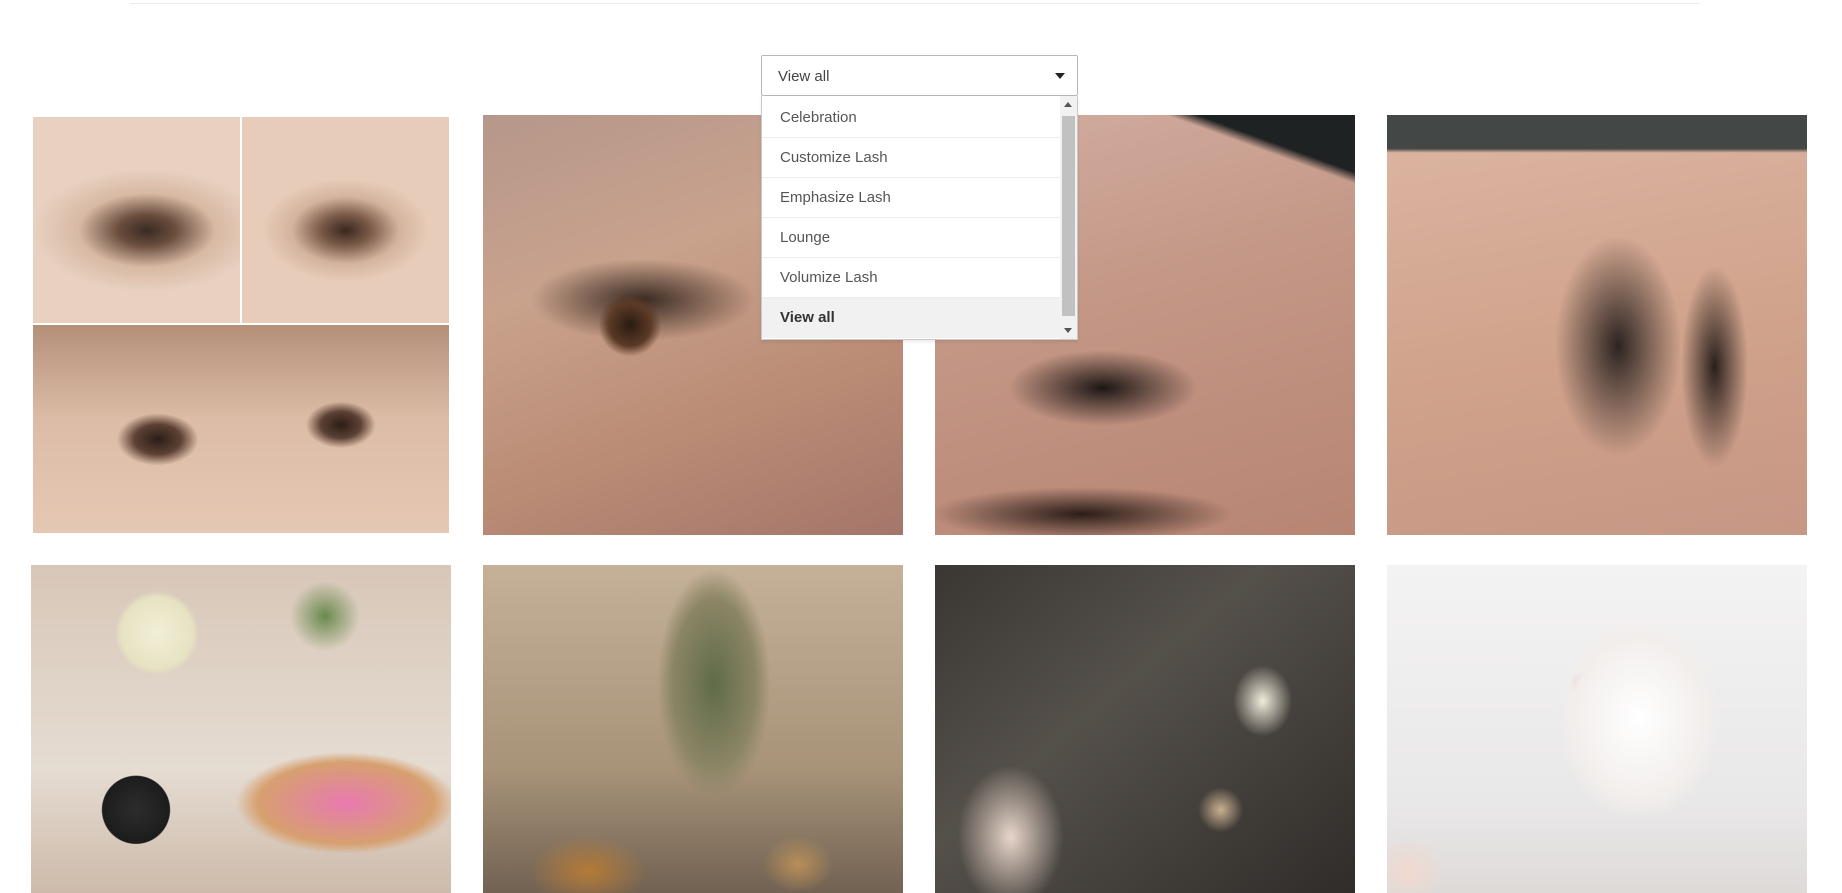  Describe the element at coordinates (911, 318) in the screenshot. I see `option-view-all: View all` at that location.